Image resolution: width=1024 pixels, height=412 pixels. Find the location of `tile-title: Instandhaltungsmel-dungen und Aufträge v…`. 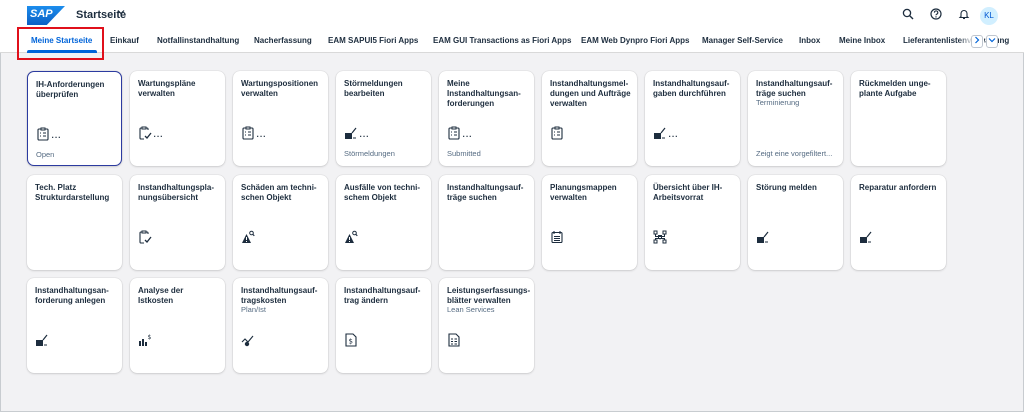

tile-title: Instandhaltungsmel-dungen und Aufträge v… is located at coordinates (590, 93).